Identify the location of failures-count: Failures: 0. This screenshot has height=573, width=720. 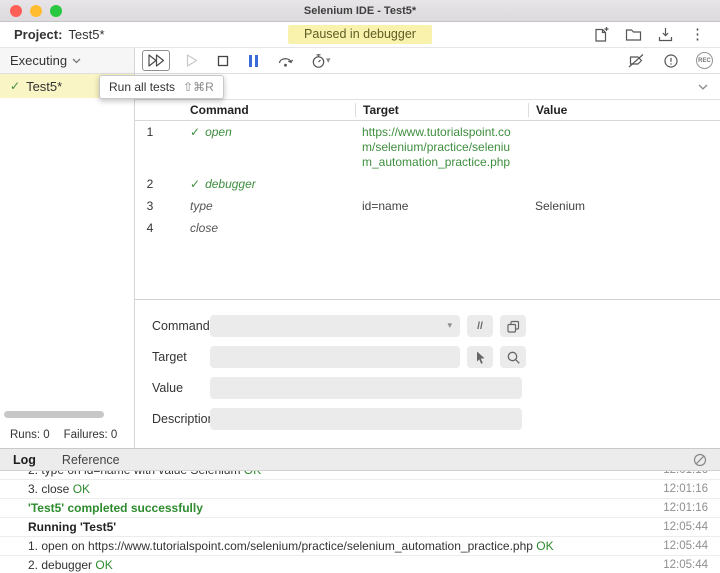
(90, 435).